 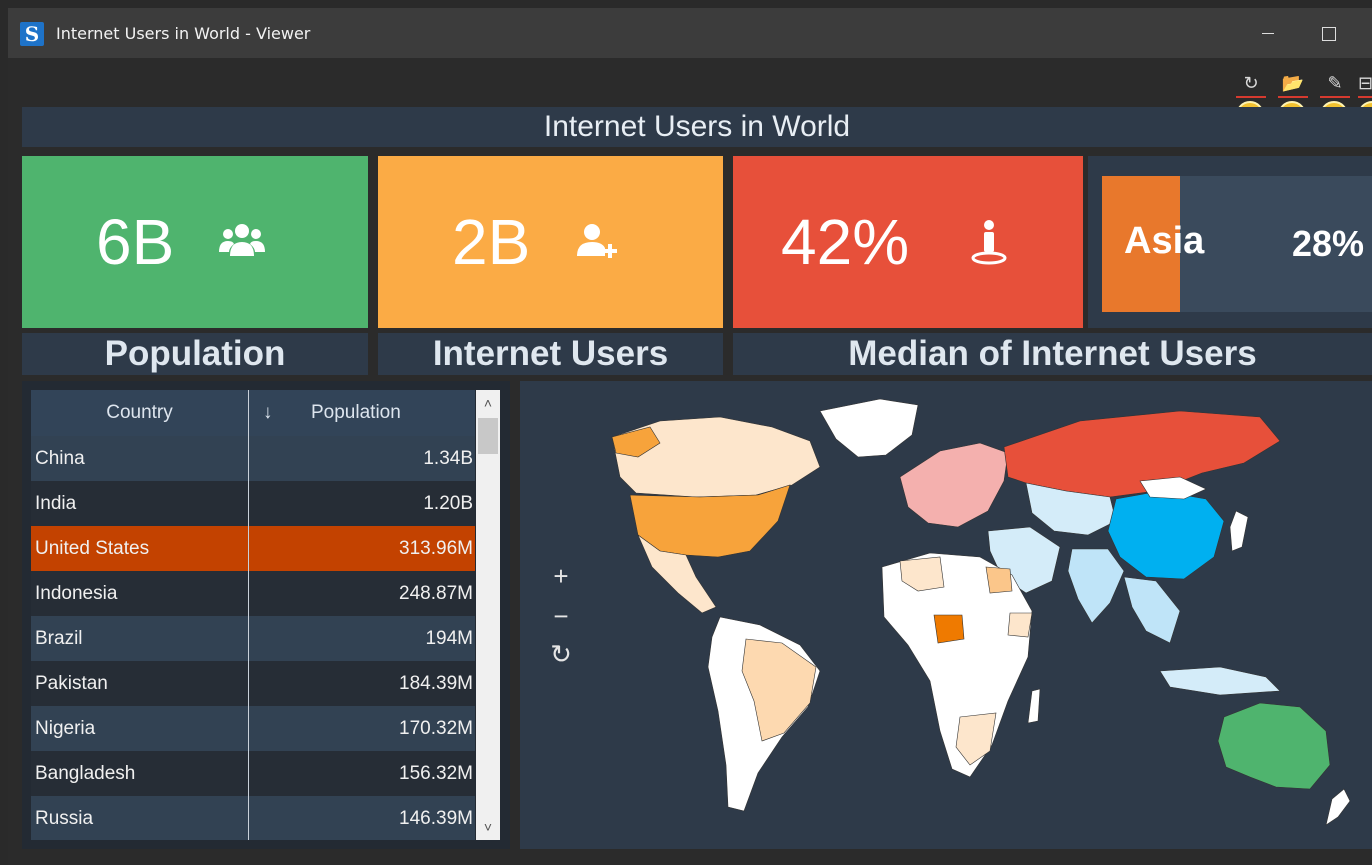 What do you see at coordinates (436, 593) in the screenshot?
I see `cell-population: 248.87M` at bounding box center [436, 593].